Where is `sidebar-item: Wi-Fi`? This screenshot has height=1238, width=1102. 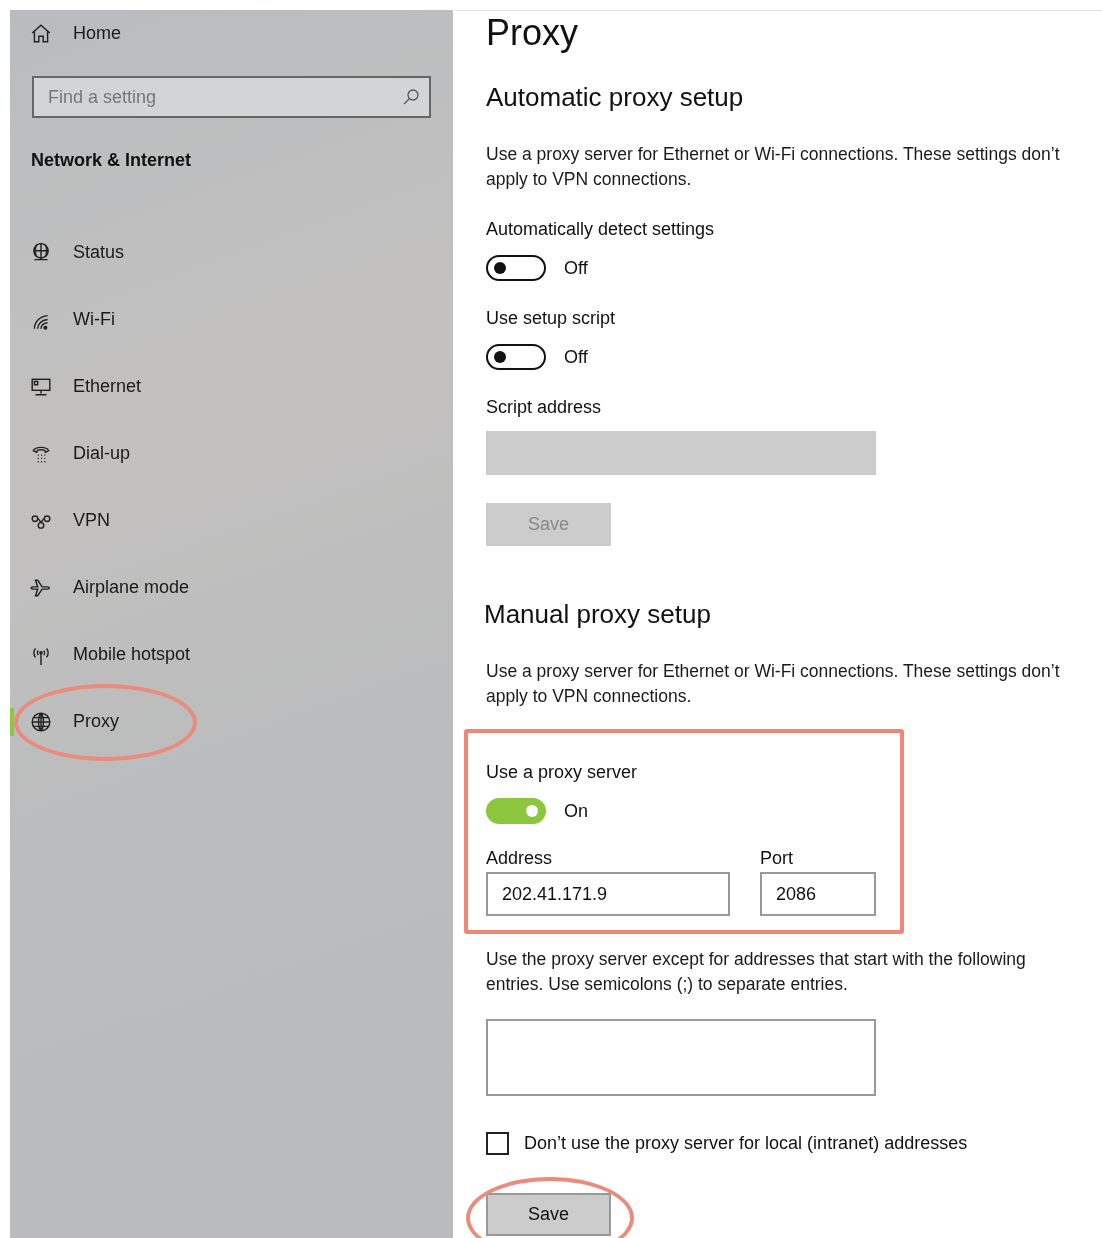 sidebar-item: Wi-Fi is located at coordinates (231, 319).